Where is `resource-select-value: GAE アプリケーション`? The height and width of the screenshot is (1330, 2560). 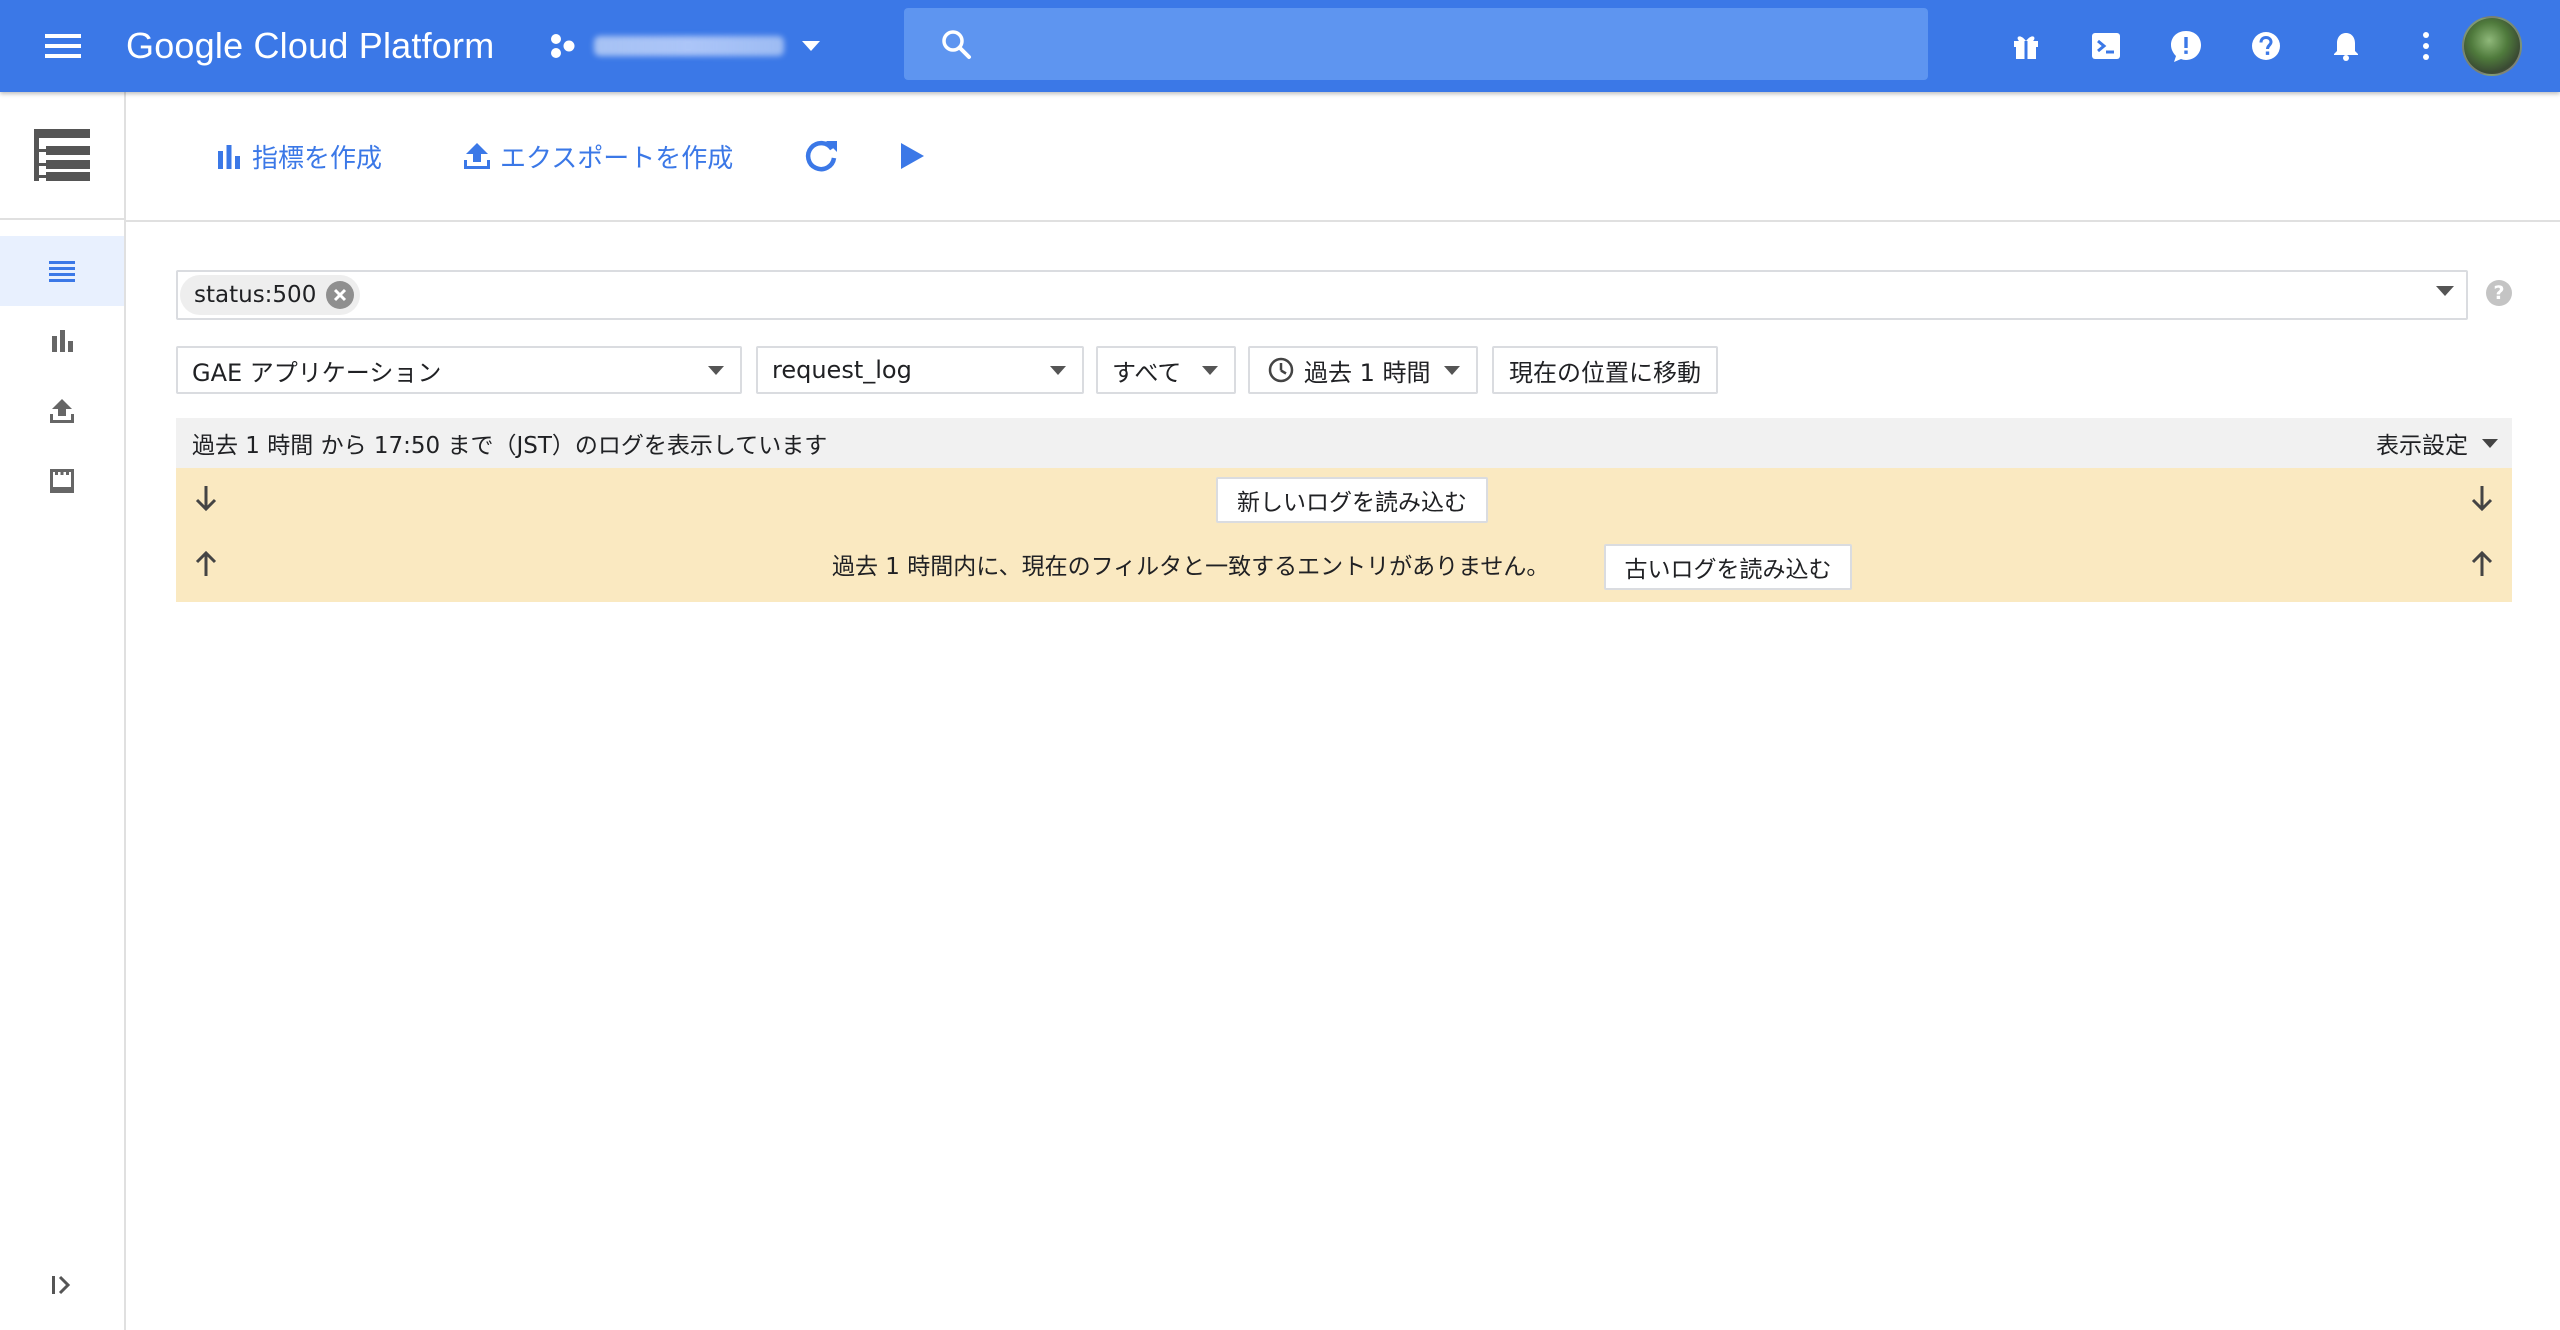 resource-select-value: GAE アプリケーション is located at coordinates (317, 372).